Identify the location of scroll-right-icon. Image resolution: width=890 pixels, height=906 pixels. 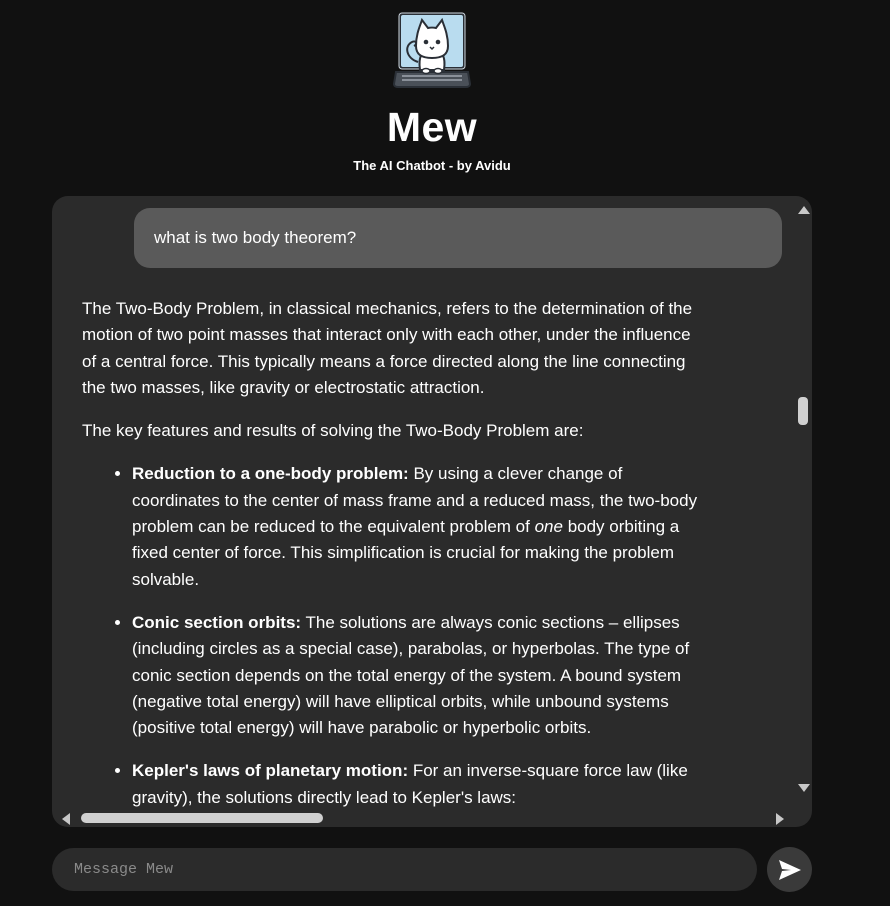
(780, 819).